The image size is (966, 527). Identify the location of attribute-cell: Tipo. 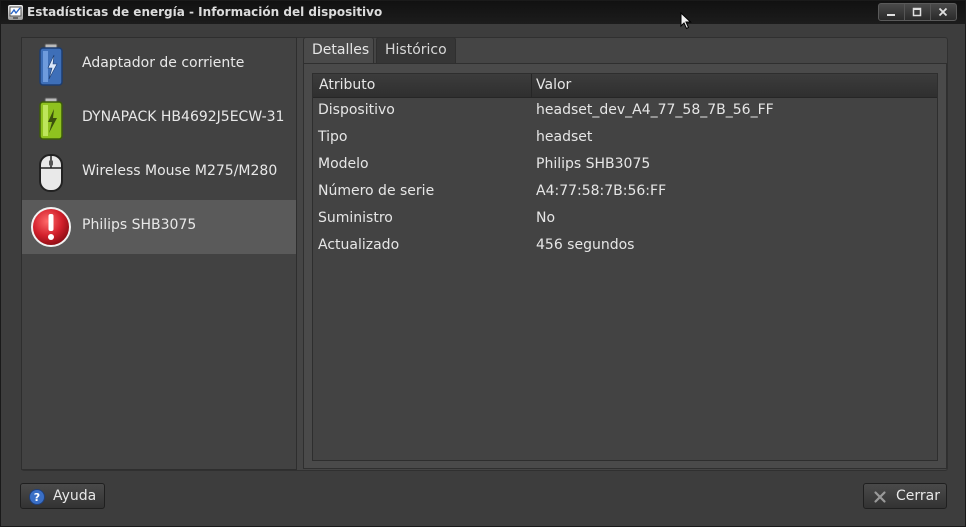
(333, 137).